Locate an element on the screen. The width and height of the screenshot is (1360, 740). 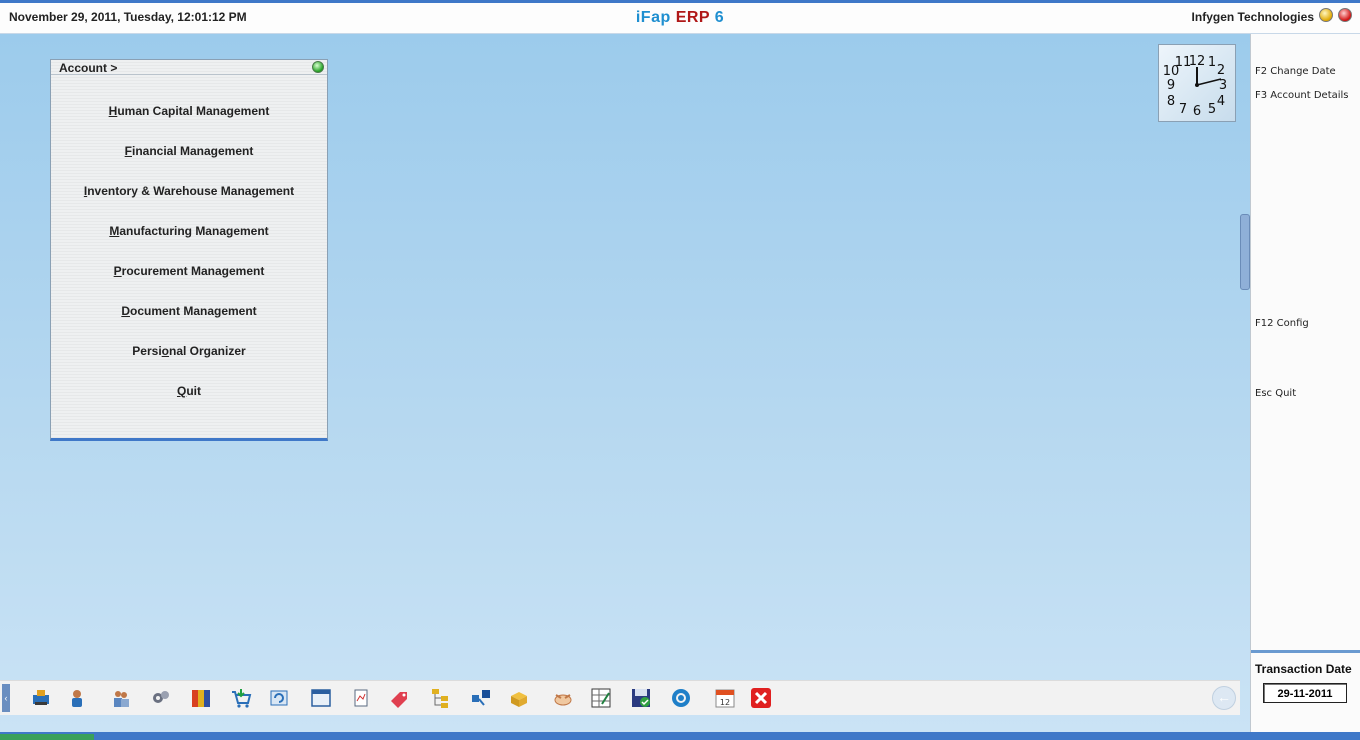
menu-item-personal-organizer: Persional Organizer is located at coordinates (189, 351).